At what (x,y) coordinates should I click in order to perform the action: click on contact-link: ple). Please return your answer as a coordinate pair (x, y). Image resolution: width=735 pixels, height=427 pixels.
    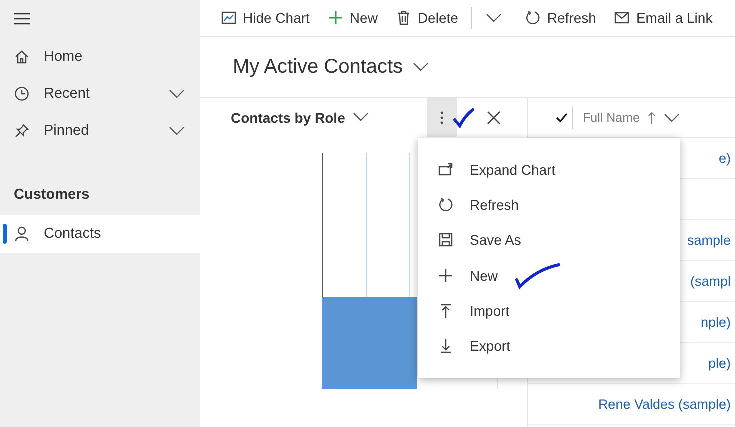
    Looking at the image, I should click on (719, 363).